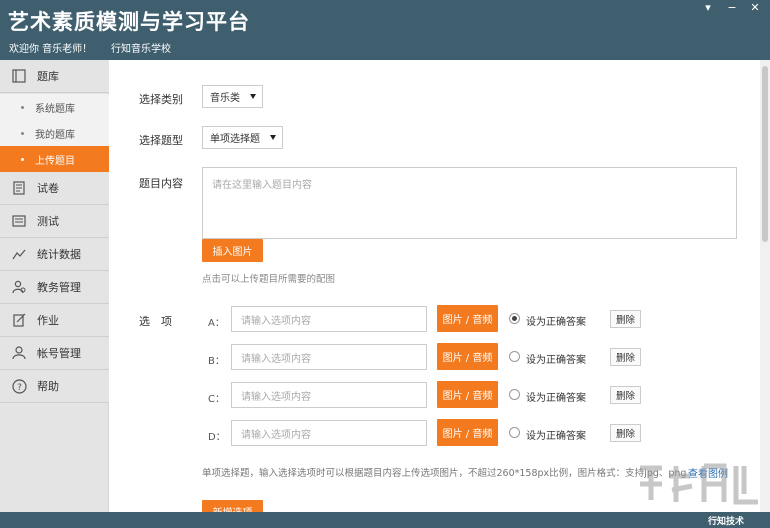 The image size is (770, 528). I want to click on window-menu-button: ▾, so click(708, 8).